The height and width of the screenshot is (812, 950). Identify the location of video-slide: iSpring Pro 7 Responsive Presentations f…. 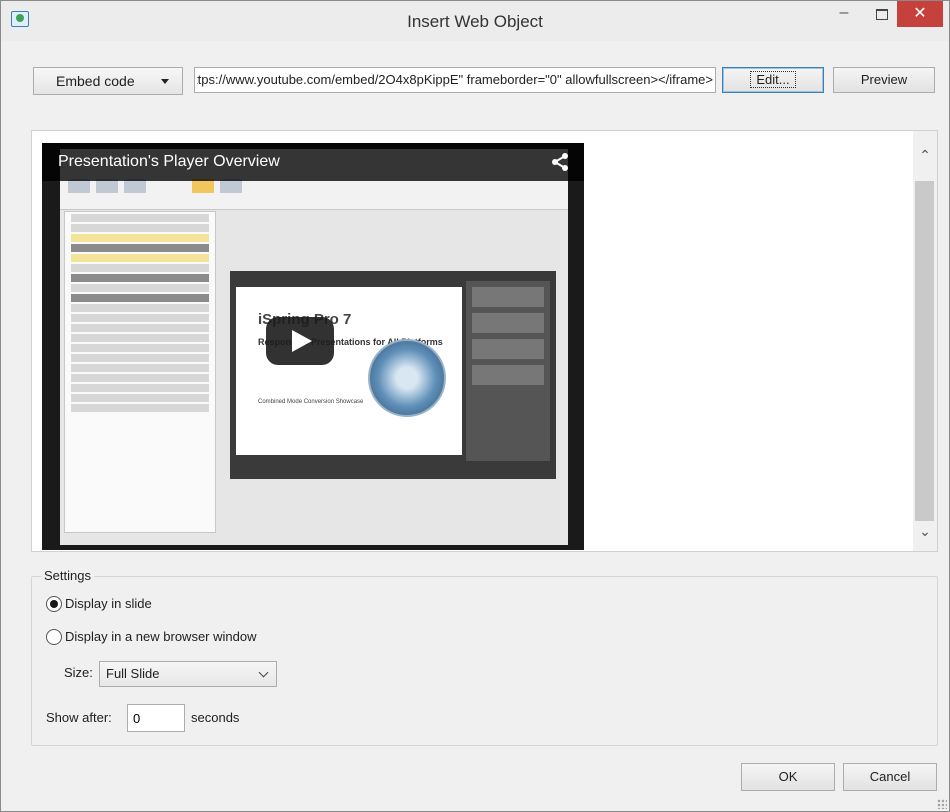
(349, 371).